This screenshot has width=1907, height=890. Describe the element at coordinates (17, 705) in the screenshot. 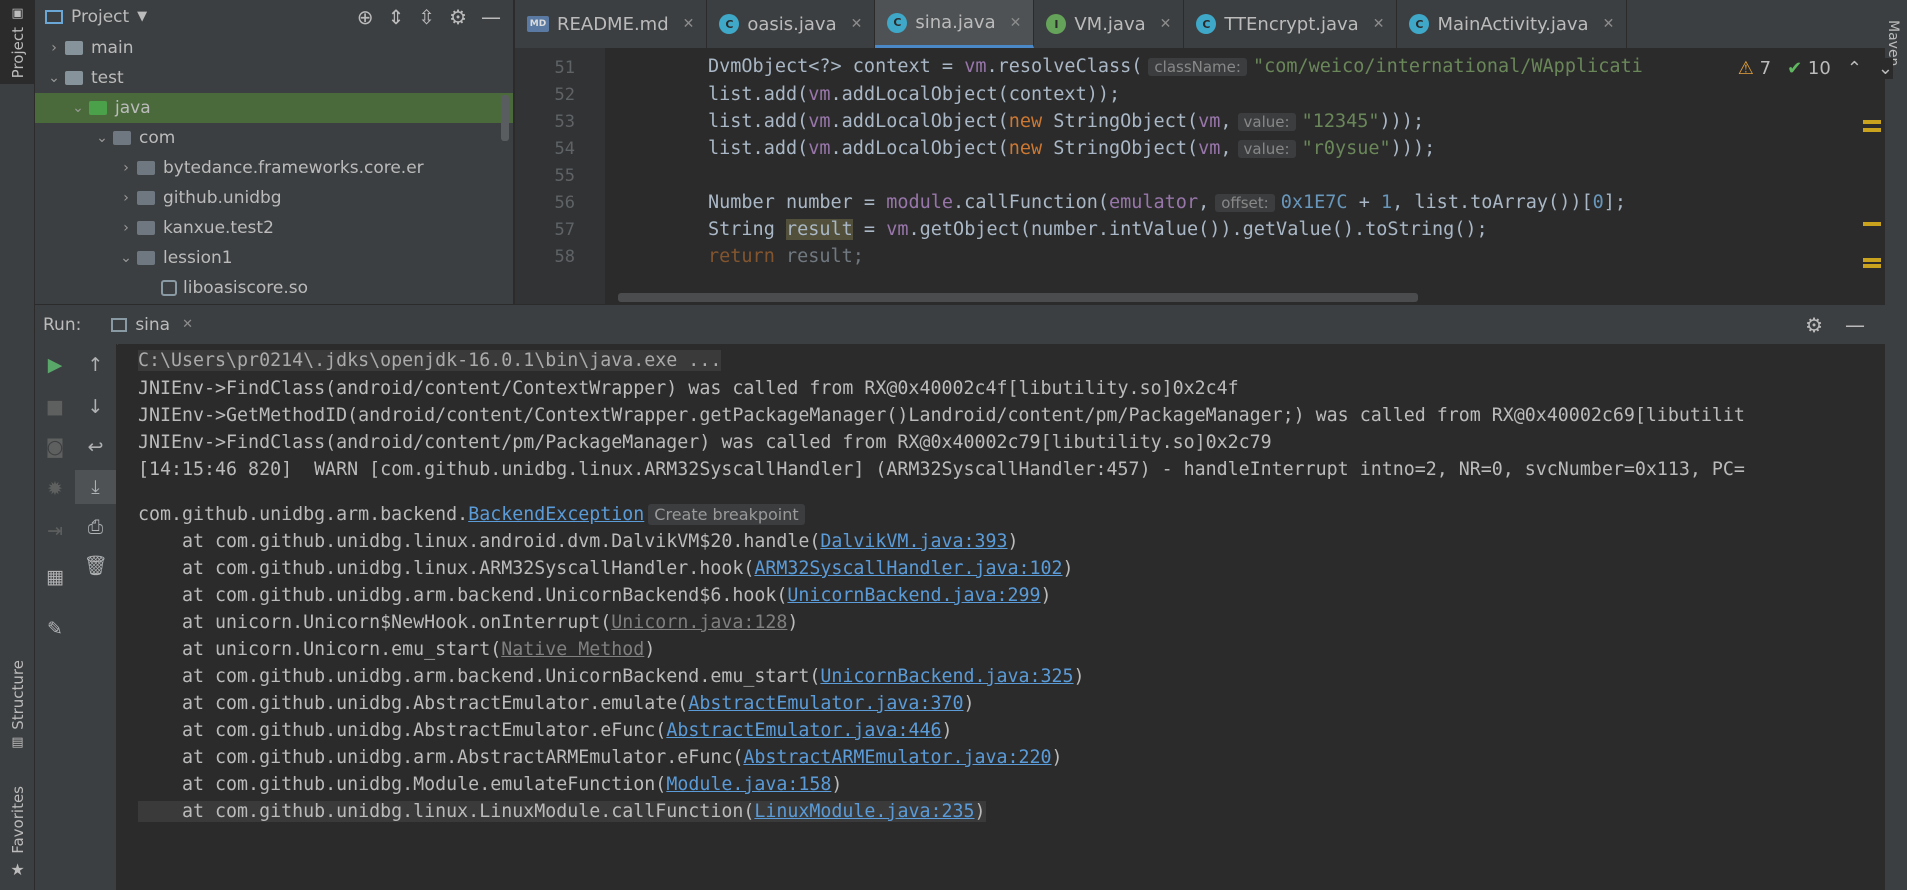

I see `structure-tool-tab: Structure ▤` at that location.